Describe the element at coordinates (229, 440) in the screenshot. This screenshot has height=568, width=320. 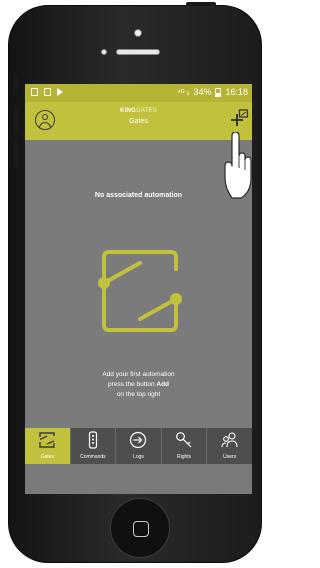
I see `users-icon` at that location.